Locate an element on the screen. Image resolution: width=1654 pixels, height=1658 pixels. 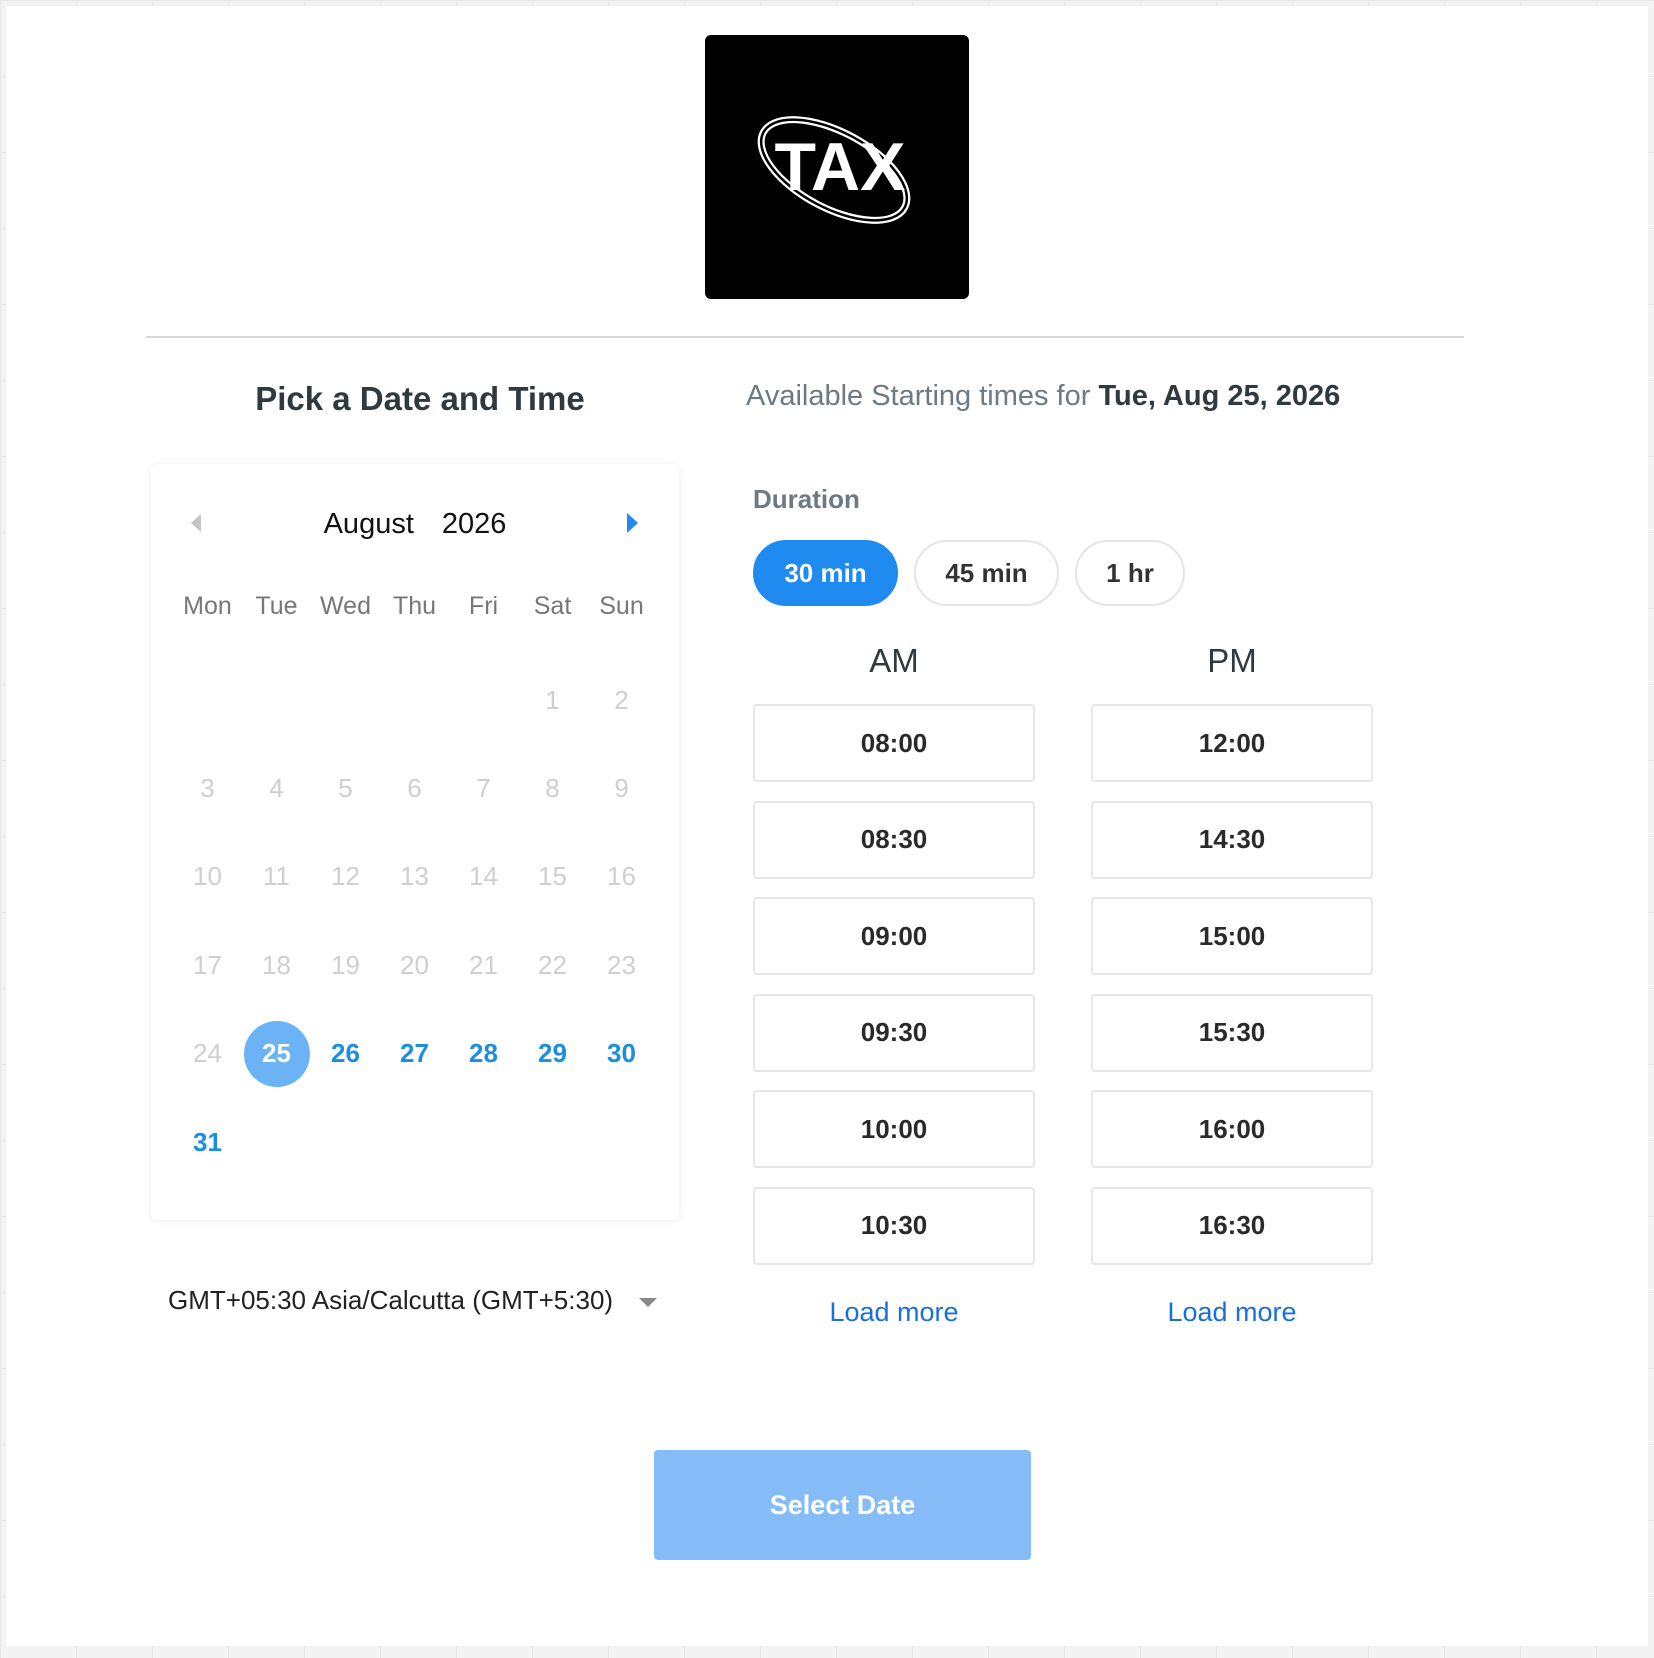
calendar-day-selected: 25 is located at coordinates (276, 1054).